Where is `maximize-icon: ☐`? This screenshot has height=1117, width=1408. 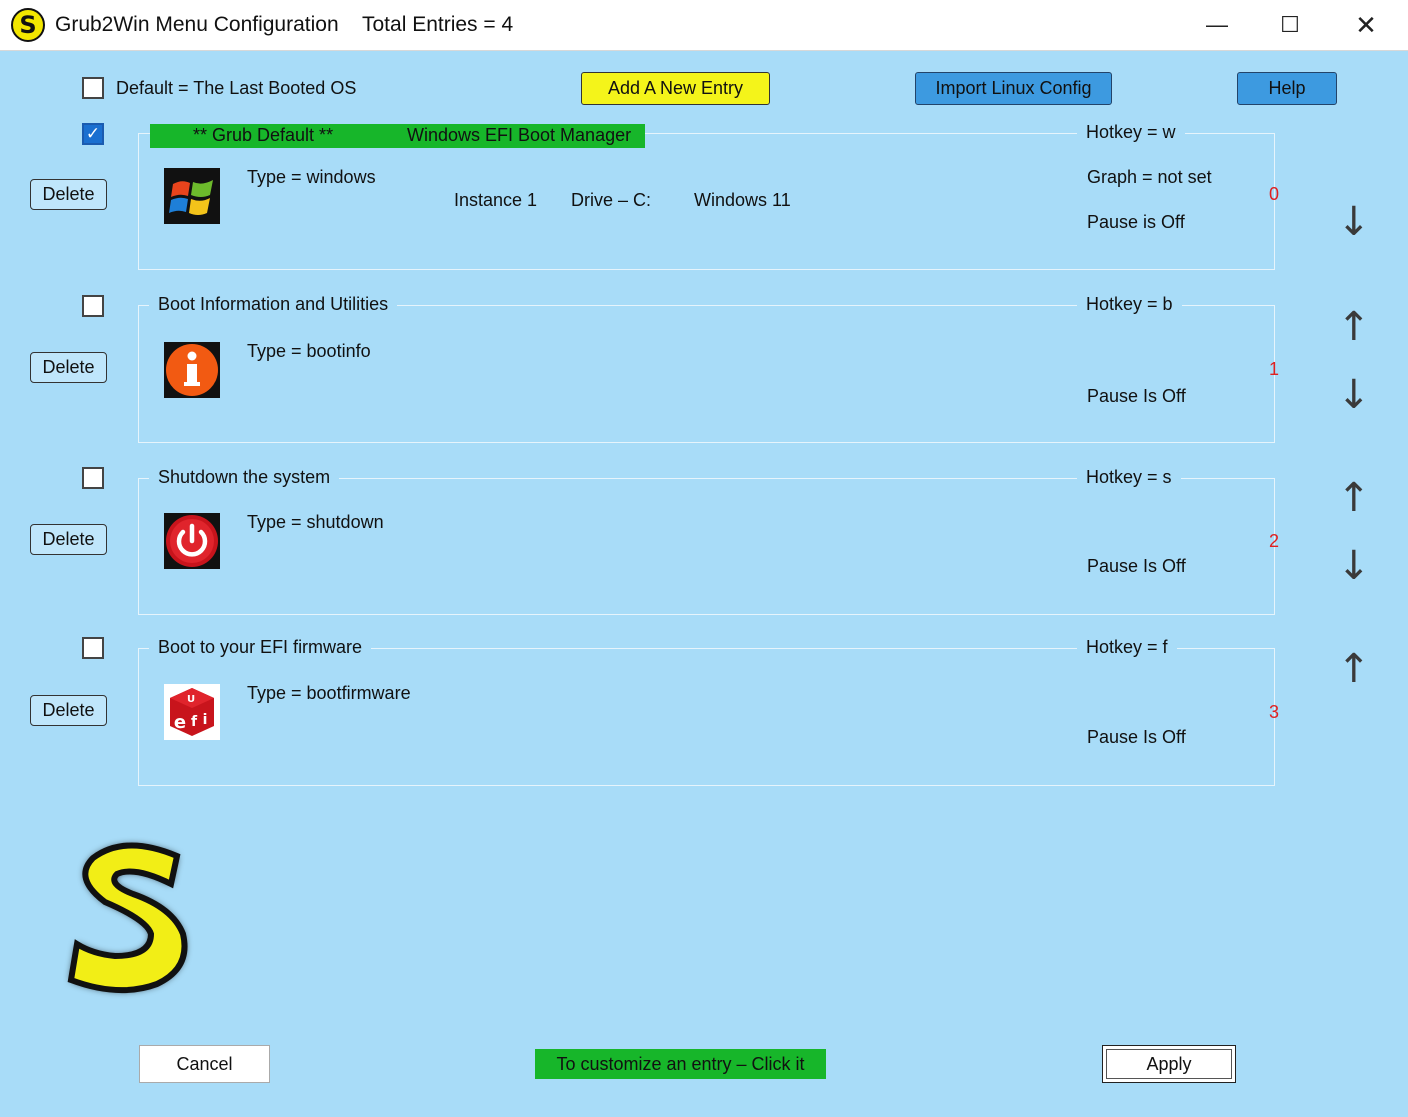
maximize-icon: ☐ is located at coordinates (1290, 25).